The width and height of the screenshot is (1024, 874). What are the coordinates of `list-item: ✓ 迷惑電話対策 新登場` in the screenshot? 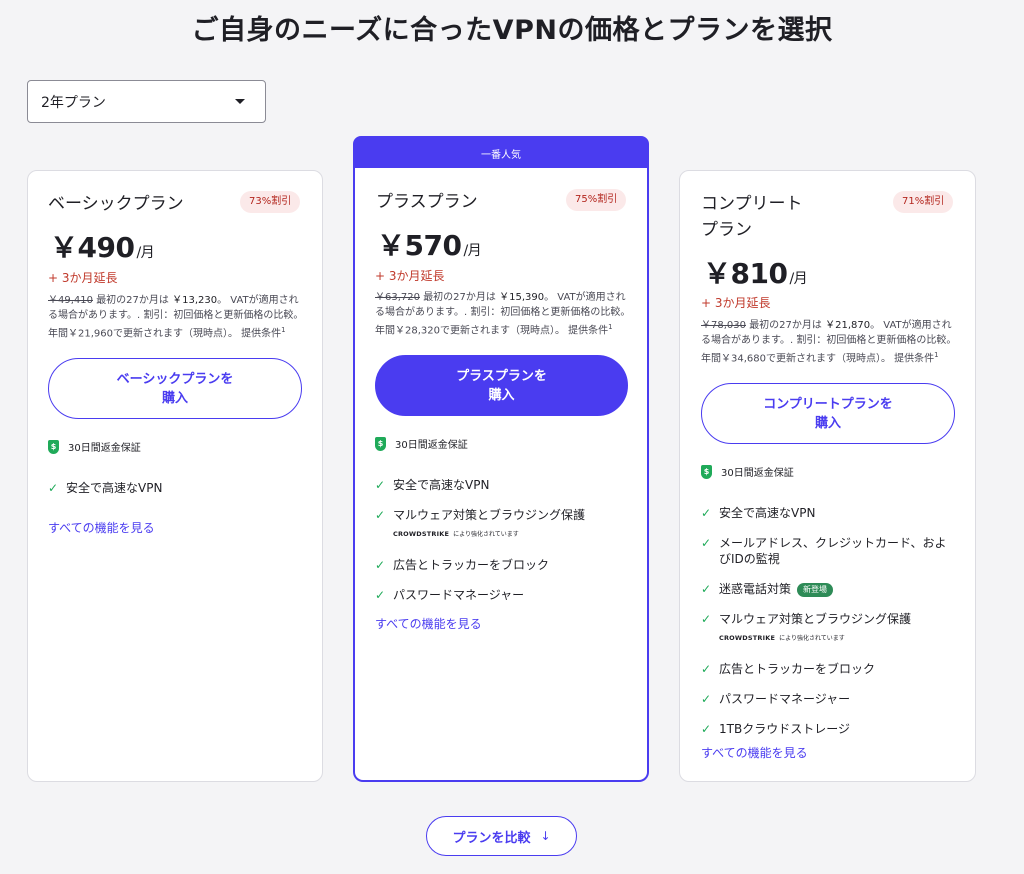 It's located at (826, 589).